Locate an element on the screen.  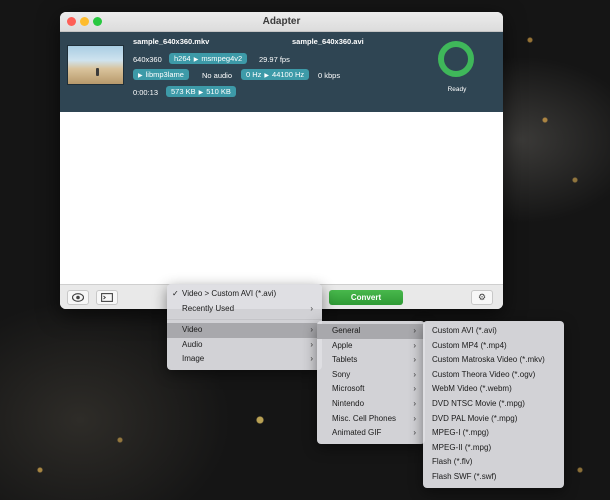
menu-item-label: Apple is located at coordinates (342, 345).